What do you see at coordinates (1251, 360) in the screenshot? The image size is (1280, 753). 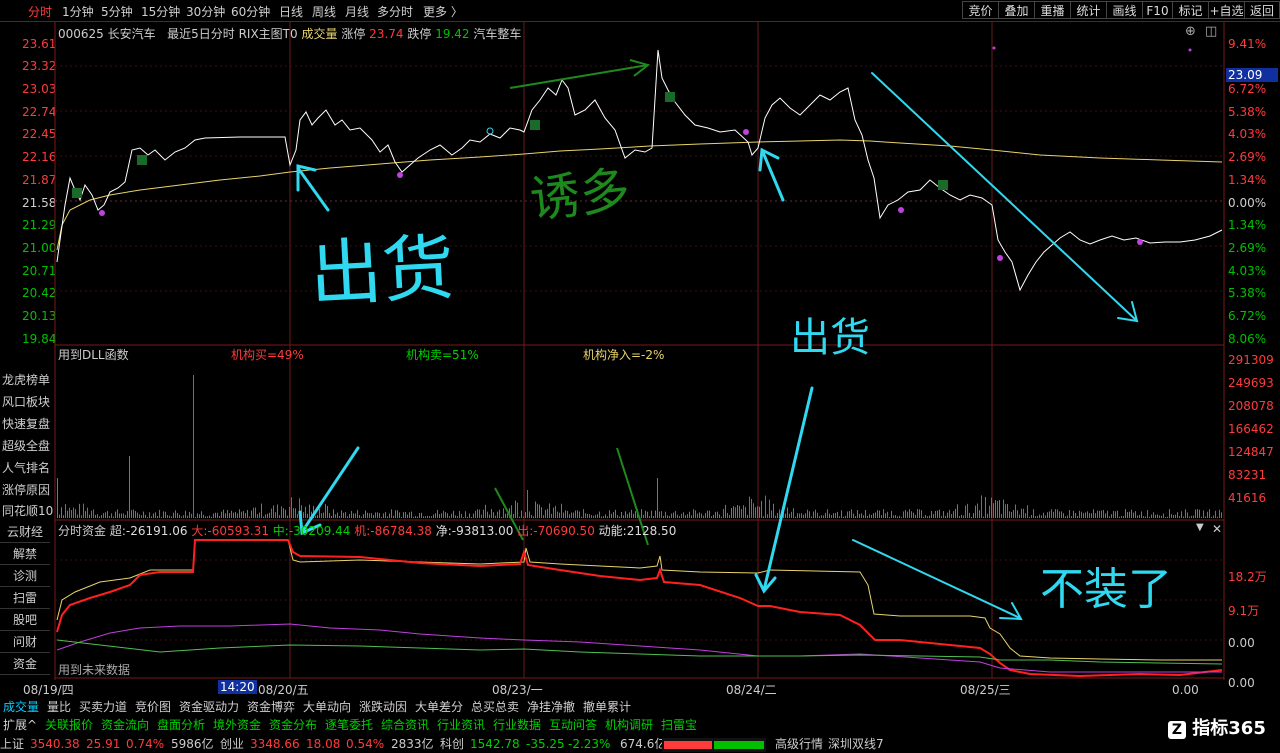 I see `volume-tick: 291309` at bounding box center [1251, 360].